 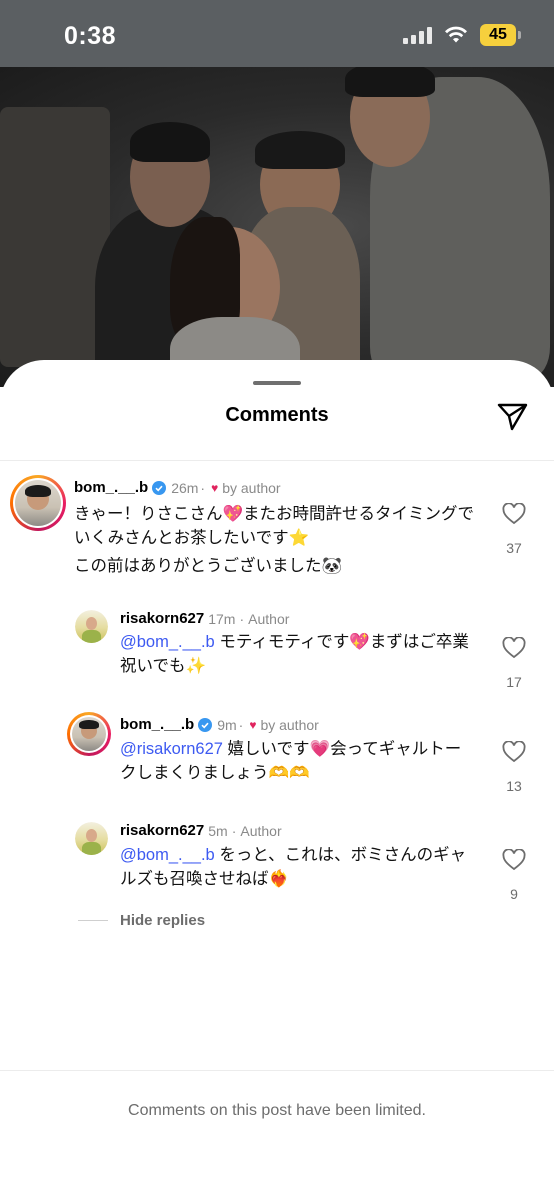 What do you see at coordinates (514, 548) in the screenshot?
I see `like-count: 37` at bounding box center [514, 548].